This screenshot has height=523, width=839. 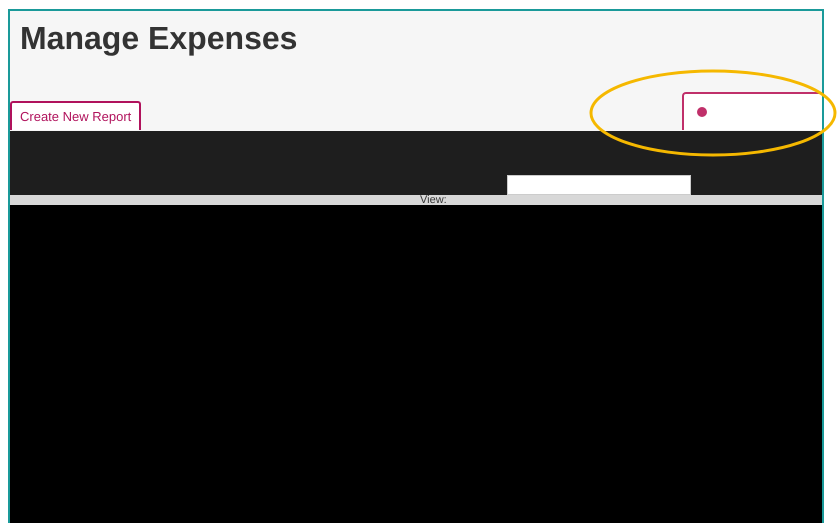 What do you see at coordinates (76, 115) in the screenshot?
I see `create-report-button: Create New Report` at bounding box center [76, 115].